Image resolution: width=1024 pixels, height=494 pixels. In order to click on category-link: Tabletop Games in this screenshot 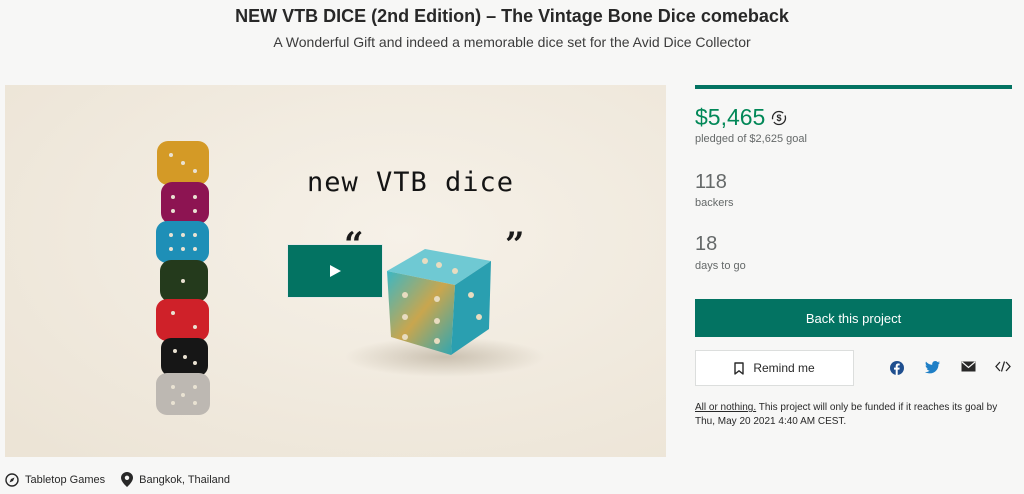, I will do `click(55, 479)`.